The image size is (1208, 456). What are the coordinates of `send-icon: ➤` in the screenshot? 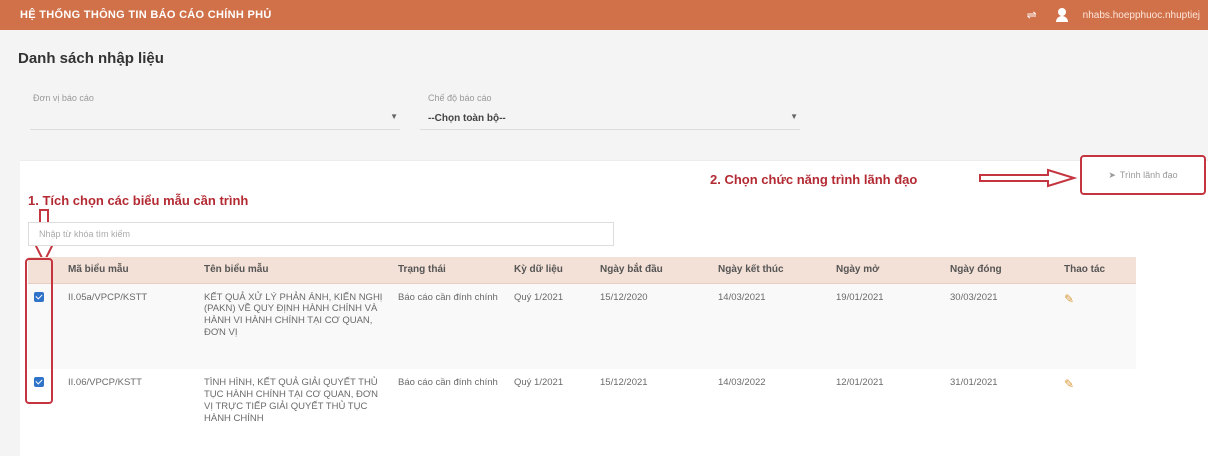 It's located at (1112, 174).